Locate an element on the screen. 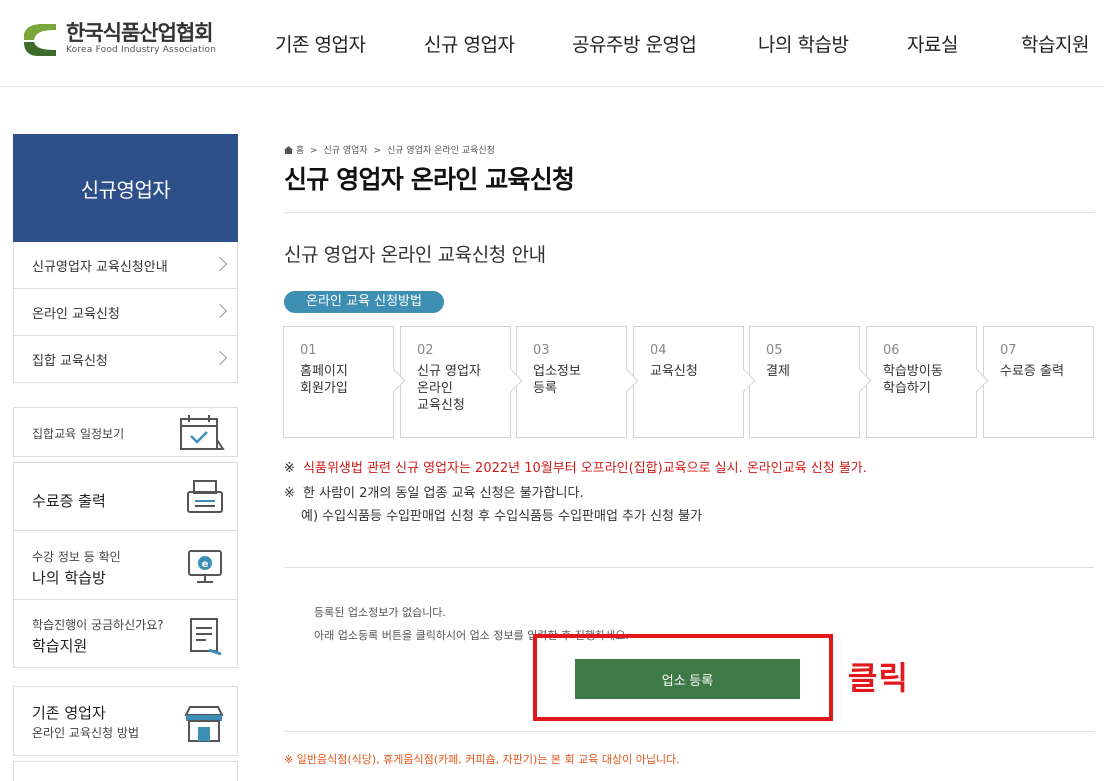  quick-my-study-room-hint: 수강 정보 등 확인 is located at coordinates (76, 557).